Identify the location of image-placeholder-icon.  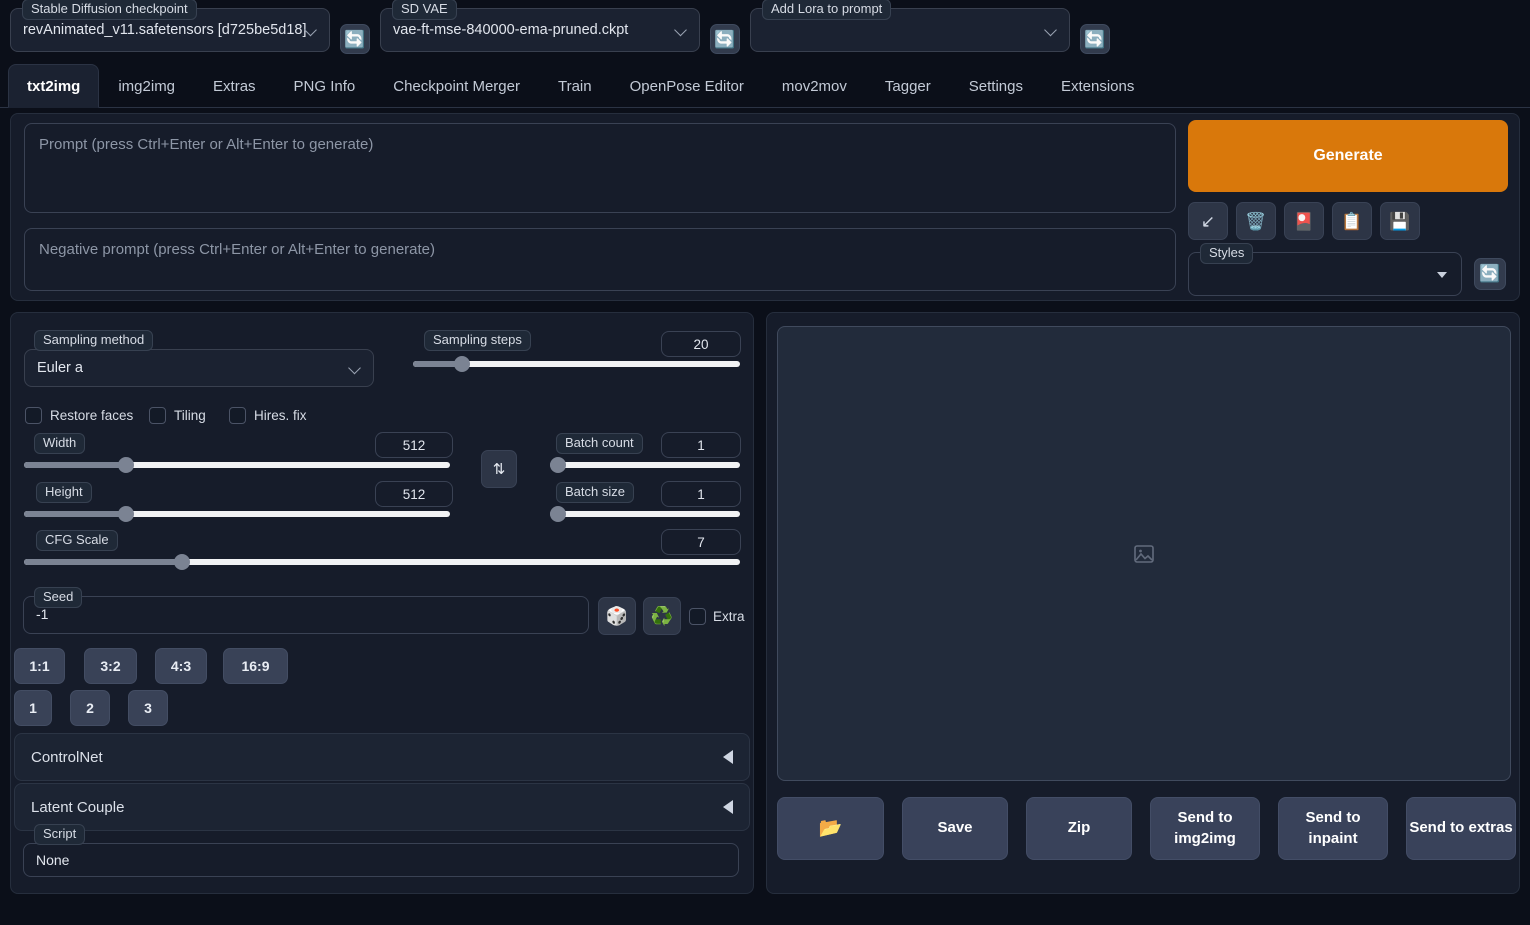
(1144, 553).